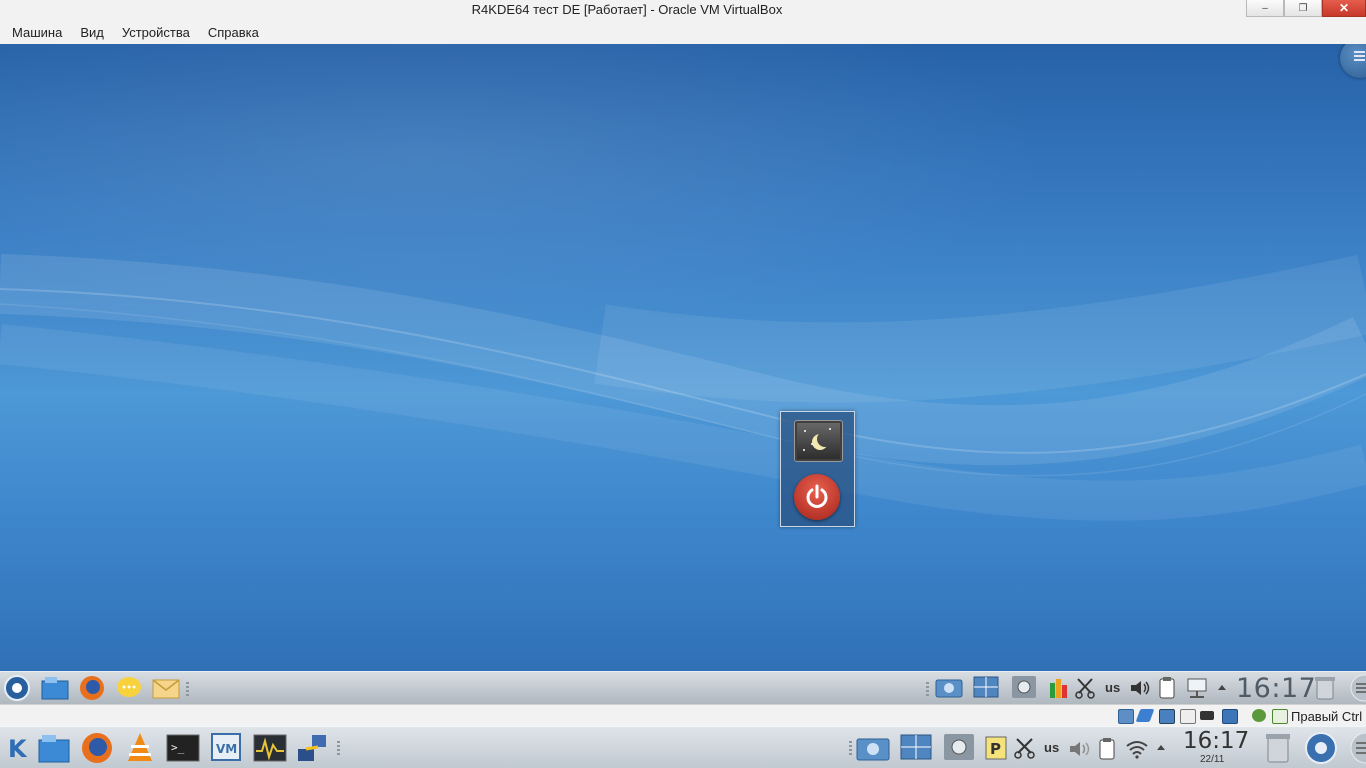 The height and width of the screenshot is (768, 1366). What do you see at coordinates (1145, 715) in the screenshot?
I see `optical-drive-icon` at bounding box center [1145, 715].